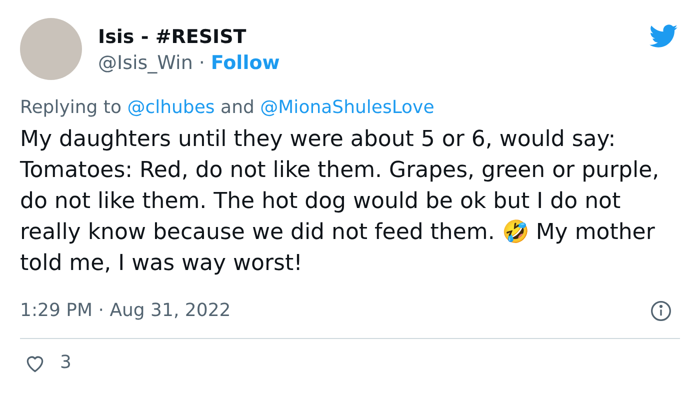  I want to click on author-handle: @Isis_Win, so click(145, 63).